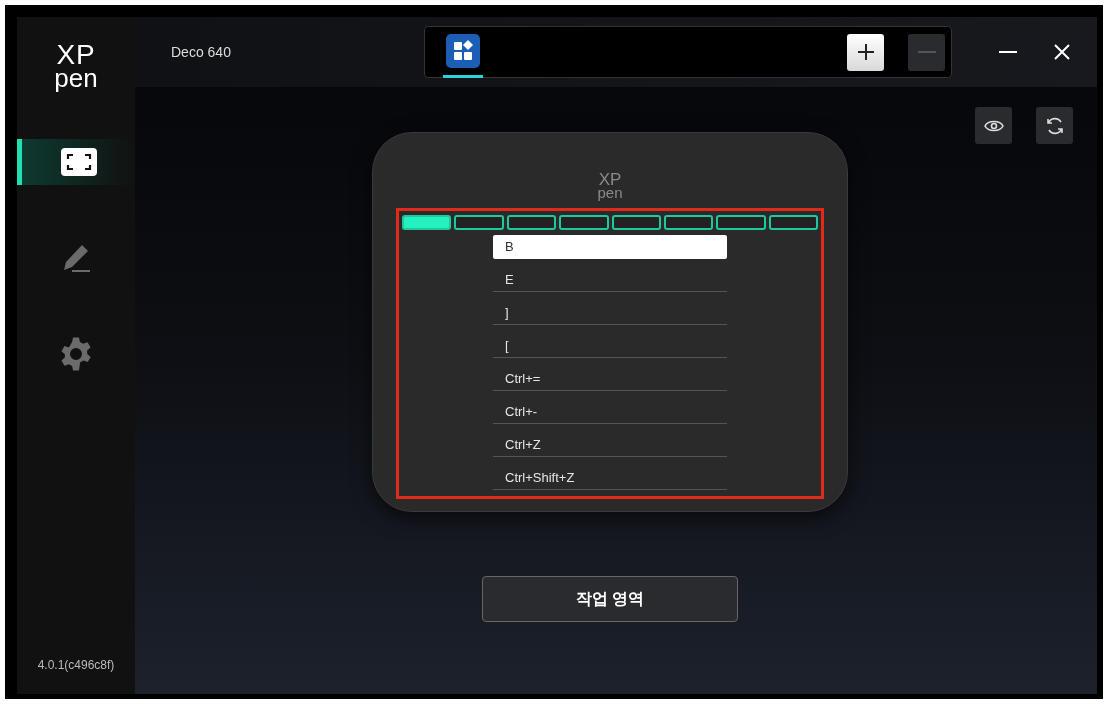 This screenshot has height=704, width=1108. I want to click on minus-icon, so click(926, 52).